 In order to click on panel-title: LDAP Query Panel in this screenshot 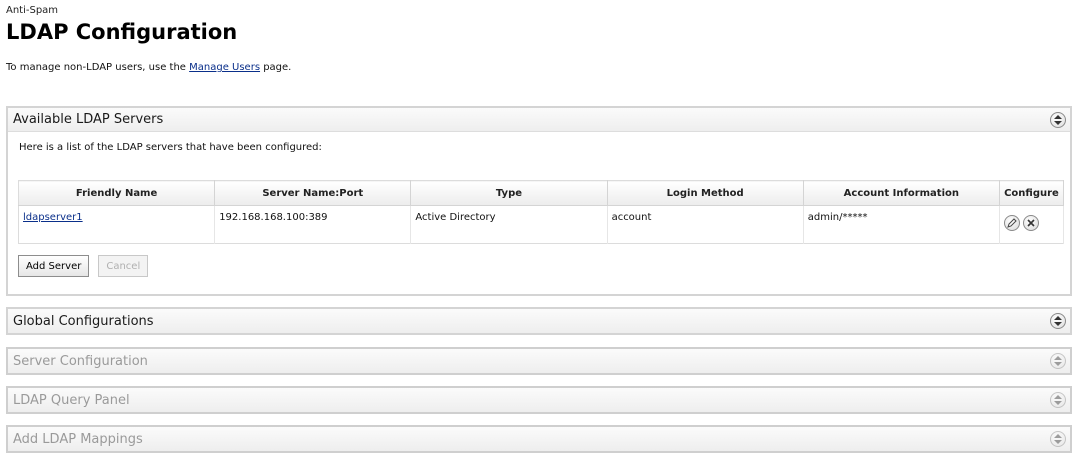, I will do `click(71, 400)`.